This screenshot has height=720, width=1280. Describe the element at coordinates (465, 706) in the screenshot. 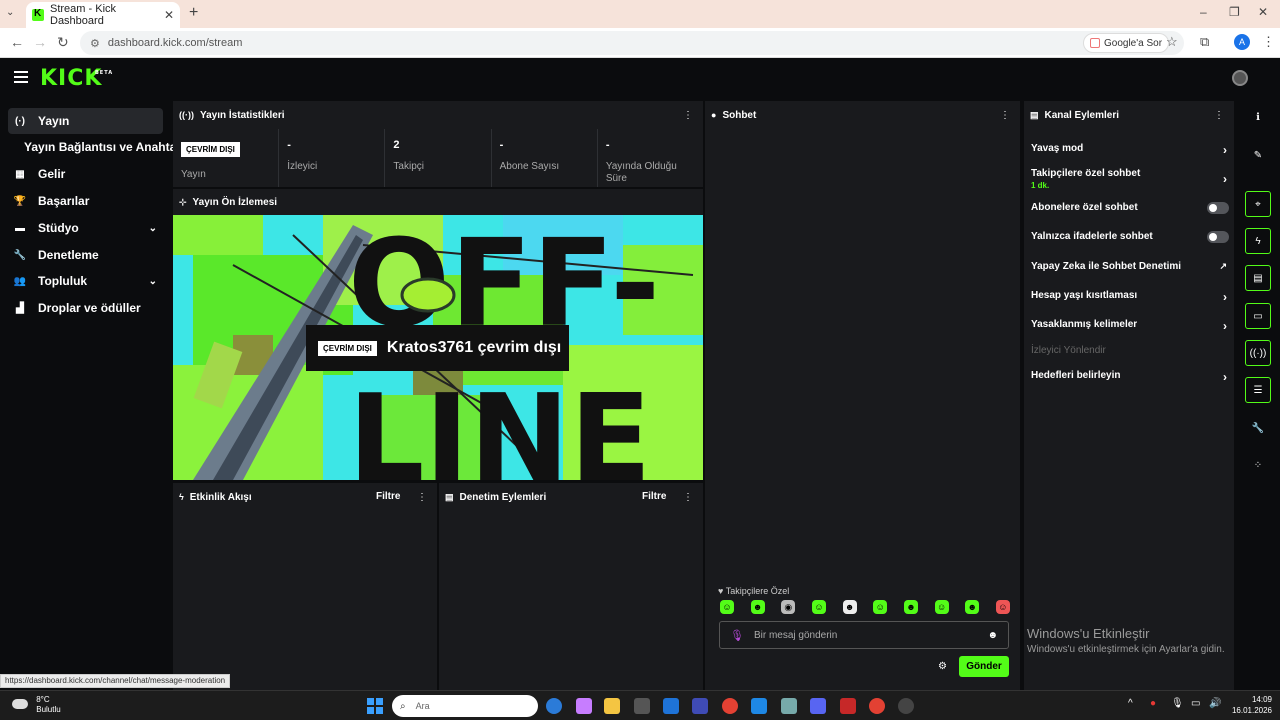

I see `taskbar-search: ⌕ Ara` at that location.